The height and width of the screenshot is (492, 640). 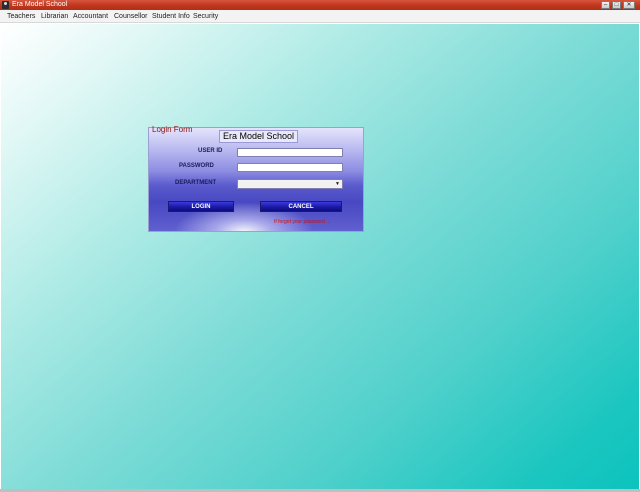 What do you see at coordinates (616, 5) in the screenshot?
I see `maximize-button: □` at bounding box center [616, 5].